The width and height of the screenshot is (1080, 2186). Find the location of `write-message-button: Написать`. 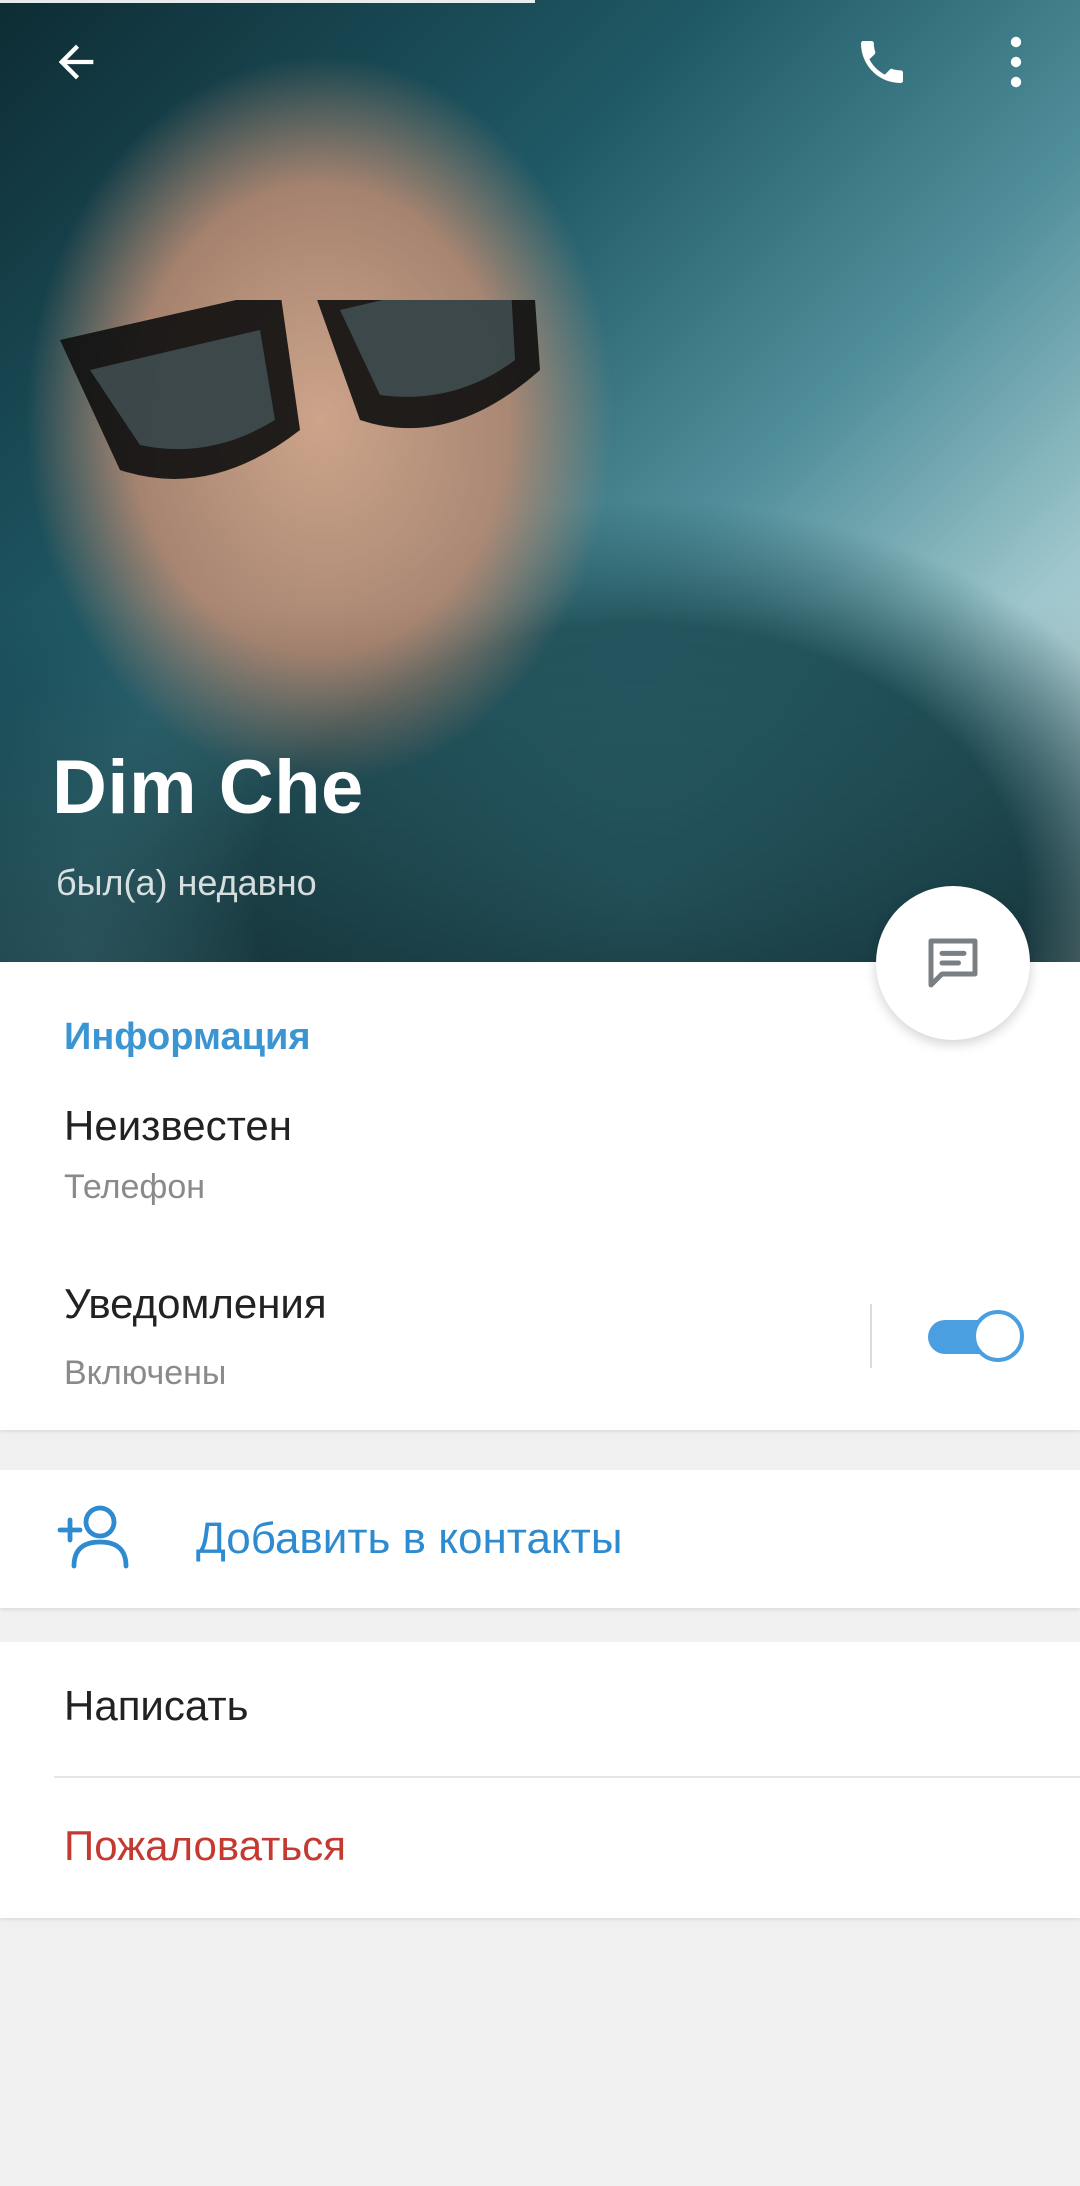

write-message-button: Написать is located at coordinates (156, 1706).